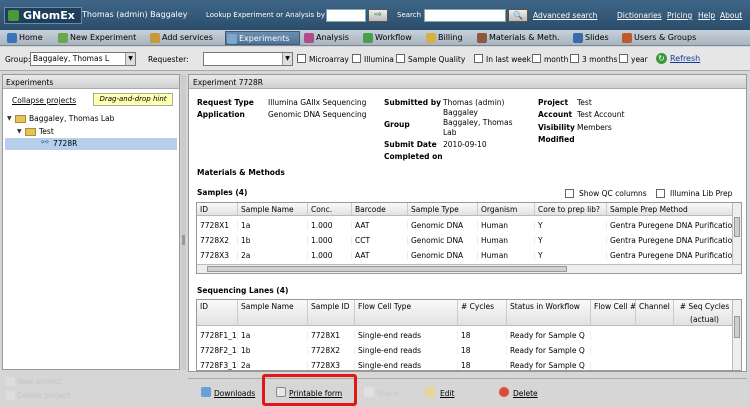 This screenshot has width=750, height=407. What do you see at coordinates (444, 38) in the screenshot?
I see `nav-billing: Billing` at bounding box center [444, 38].